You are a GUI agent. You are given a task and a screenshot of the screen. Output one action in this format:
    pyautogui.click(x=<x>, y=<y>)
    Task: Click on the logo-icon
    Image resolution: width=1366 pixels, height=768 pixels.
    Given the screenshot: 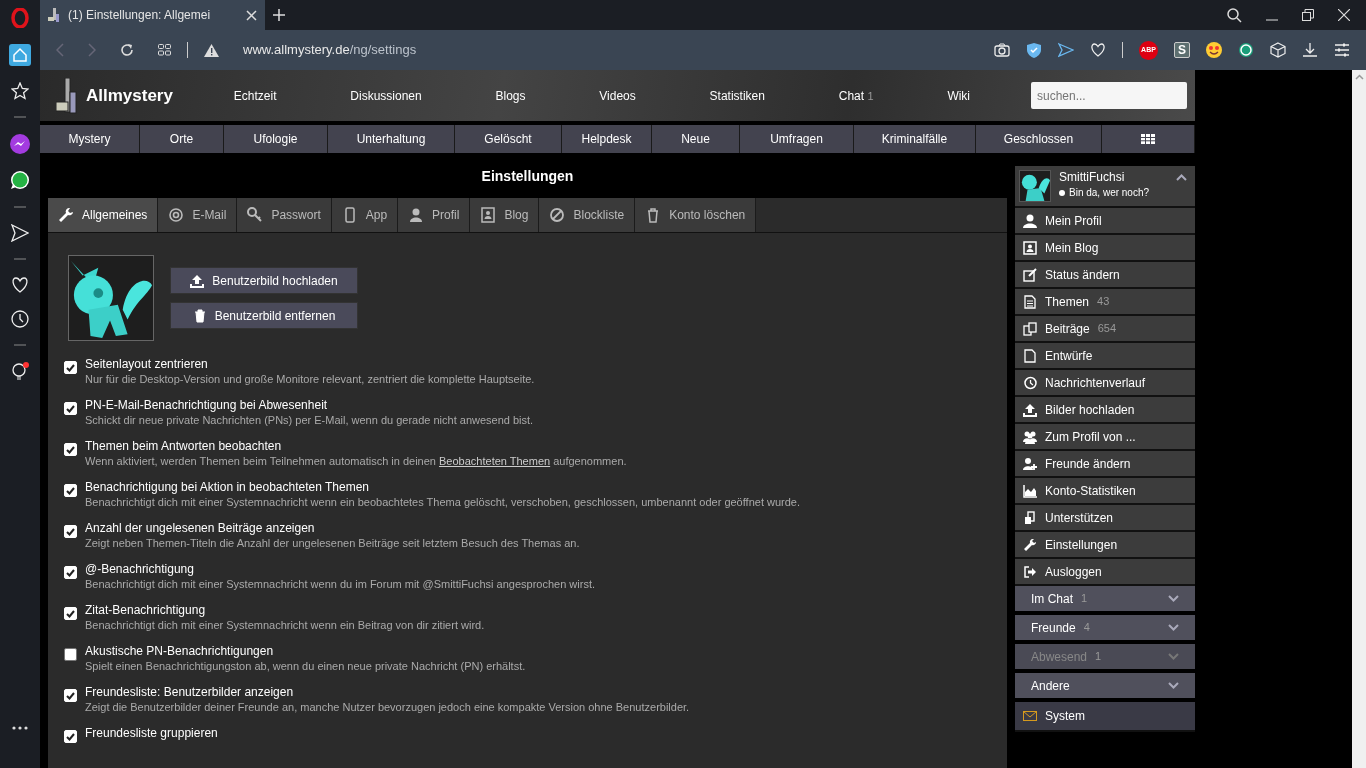 What is the action you would take?
    pyautogui.click(x=67, y=95)
    